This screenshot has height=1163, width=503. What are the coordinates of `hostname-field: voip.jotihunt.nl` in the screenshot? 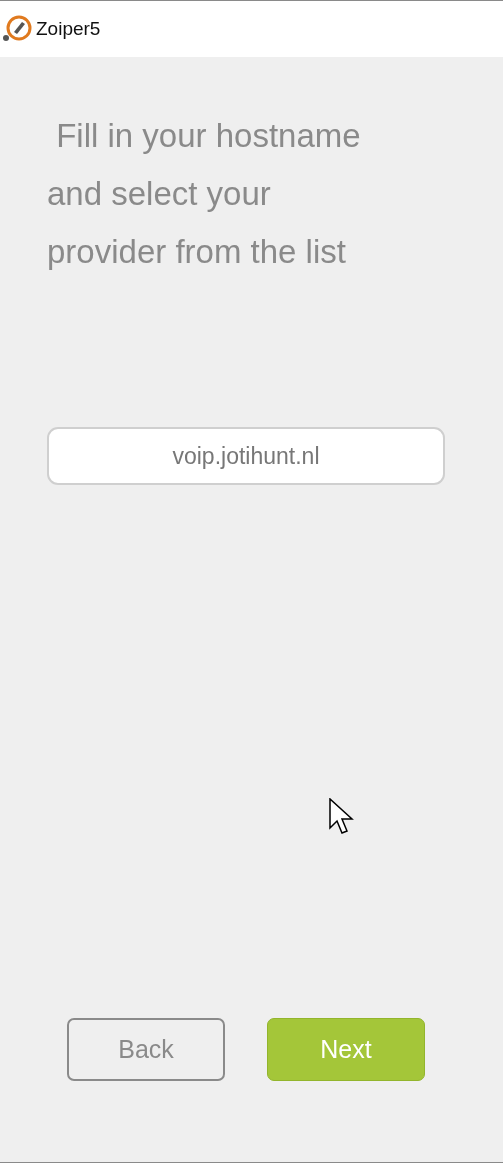 It's located at (246, 456).